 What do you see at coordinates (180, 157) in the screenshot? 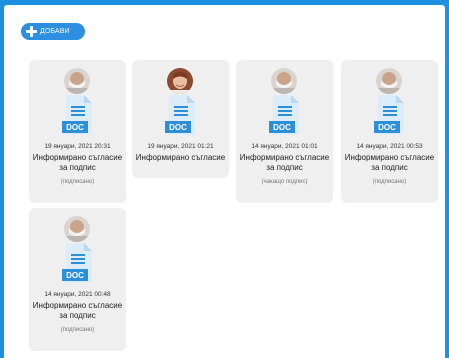
I see `card-title: Информирано съгласие` at bounding box center [180, 157].